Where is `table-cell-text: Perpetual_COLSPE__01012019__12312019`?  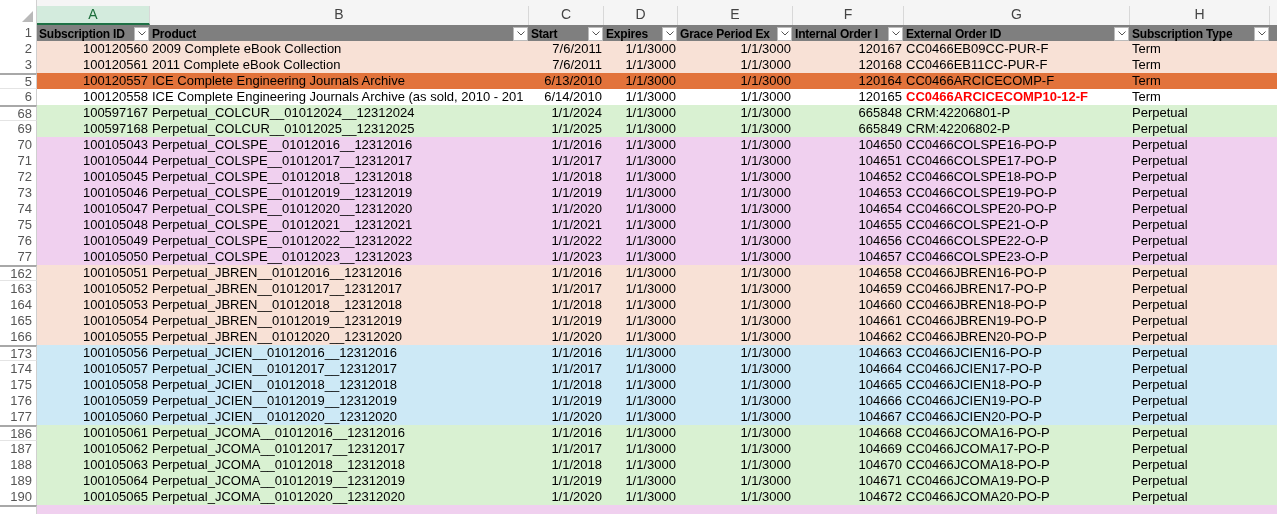 table-cell-text: Perpetual_COLSPE__01012019__12312019 is located at coordinates (282, 193).